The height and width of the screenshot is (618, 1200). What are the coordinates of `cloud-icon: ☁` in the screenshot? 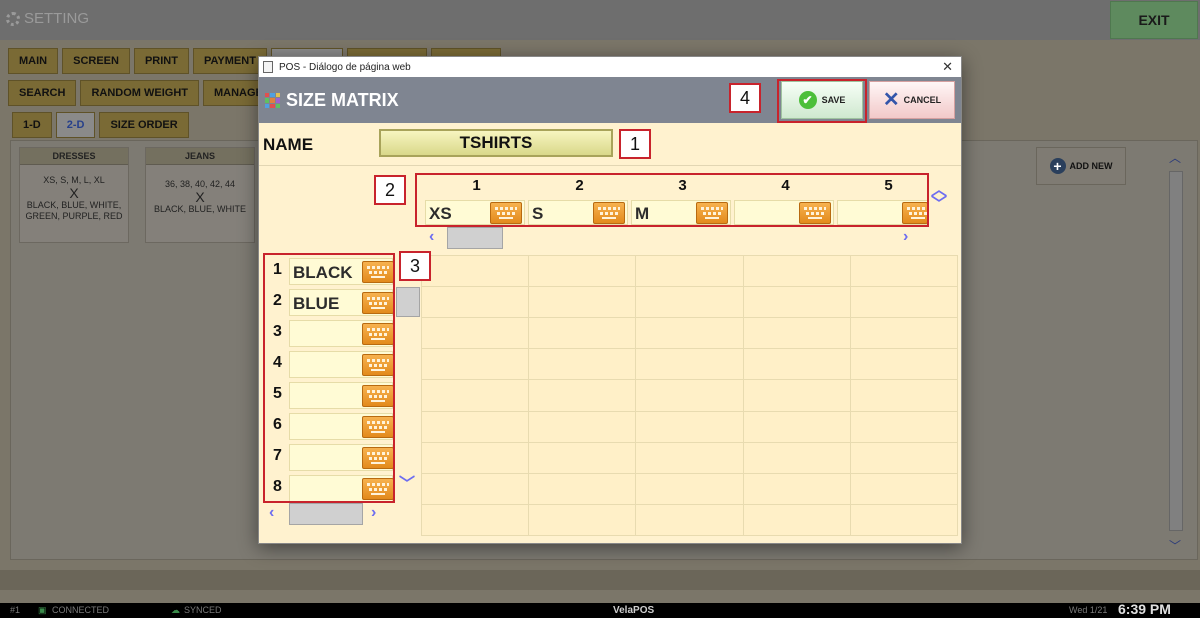 It's located at (175, 610).